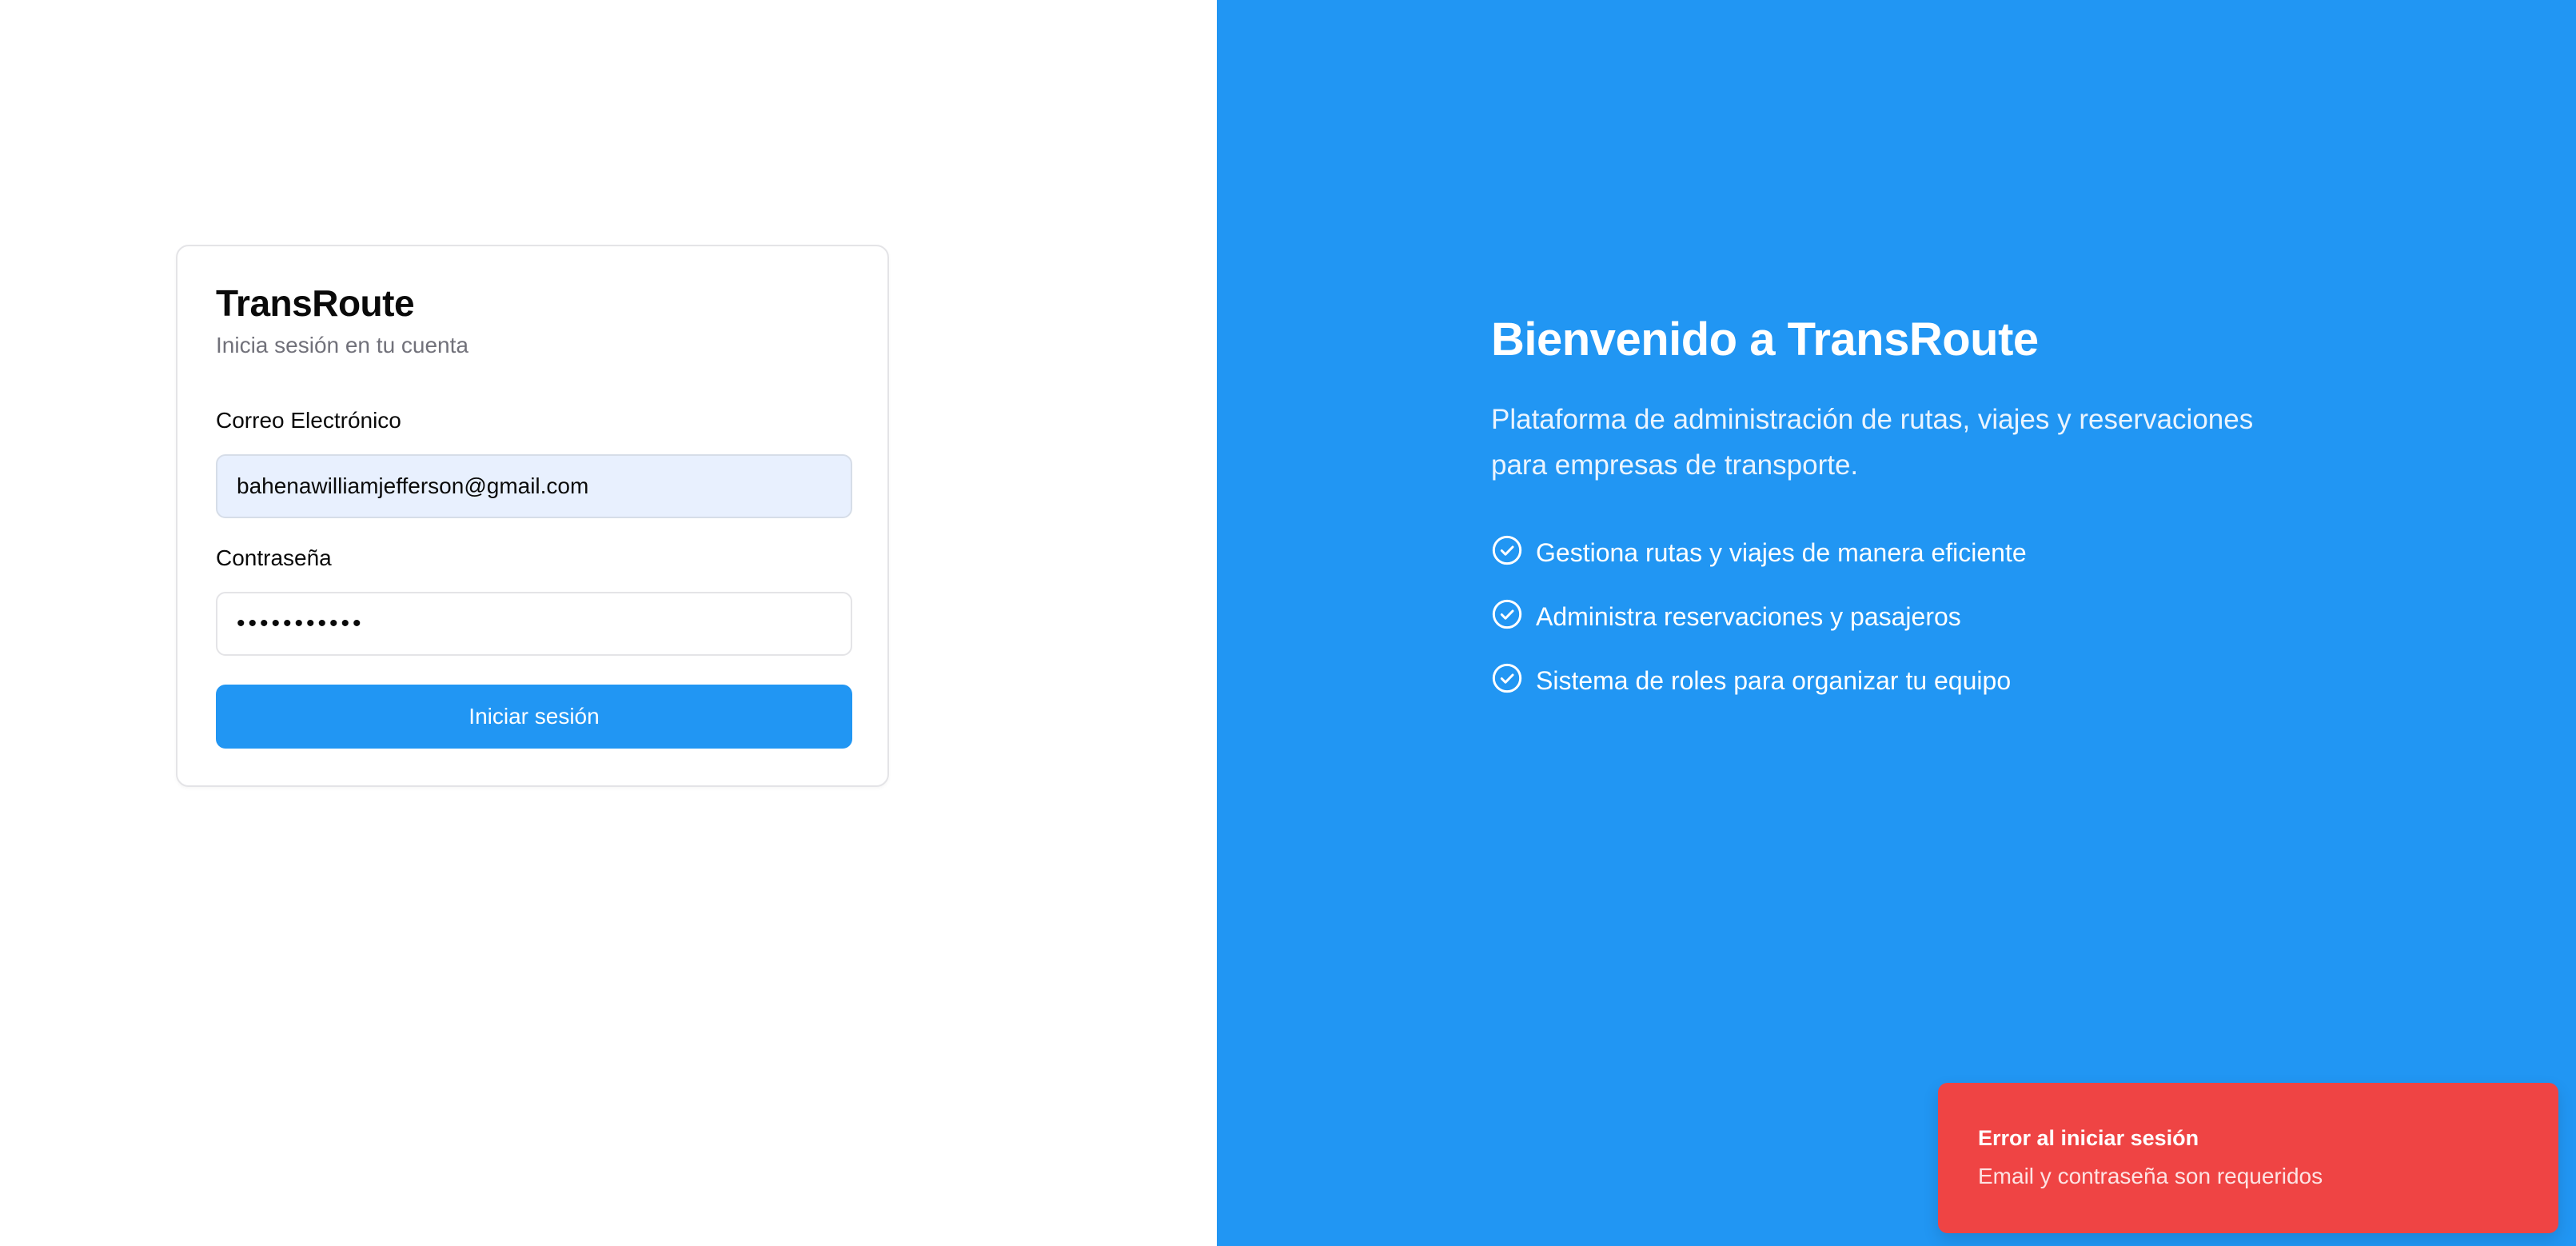  What do you see at coordinates (343, 345) in the screenshot?
I see `login-subtitle: Inicia sesión en tu cuenta` at bounding box center [343, 345].